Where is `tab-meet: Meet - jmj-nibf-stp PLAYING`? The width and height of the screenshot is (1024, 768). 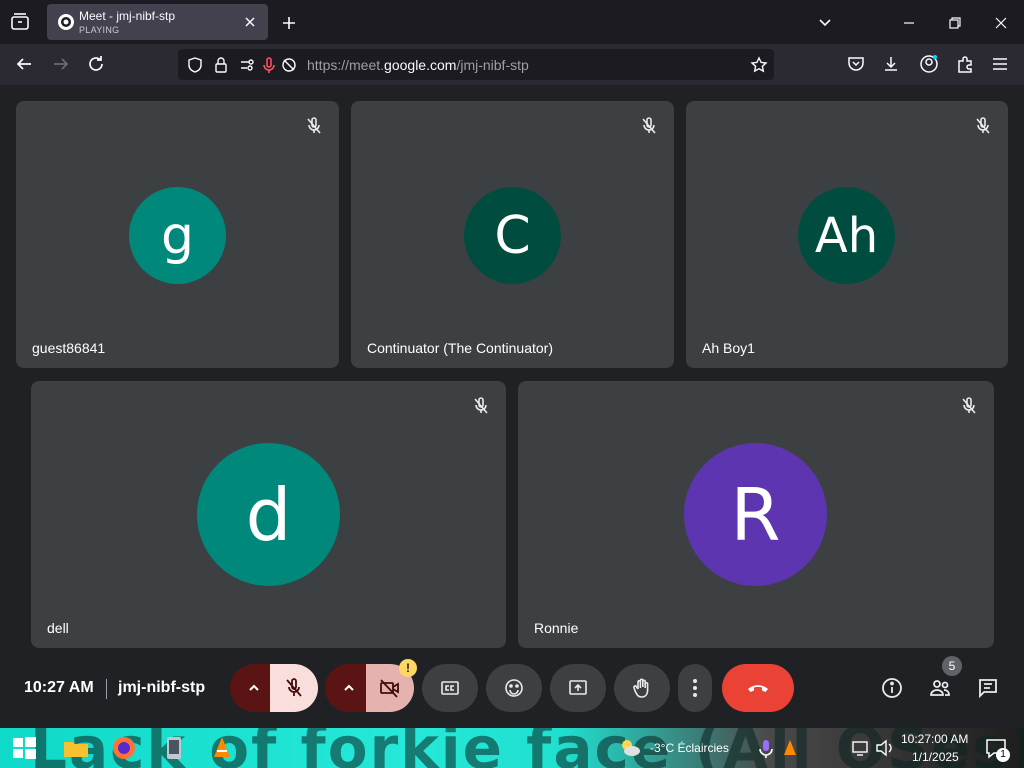
tab-meet: Meet - jmj-nibf-stp PLAYING is located at coordinates (157, 22).